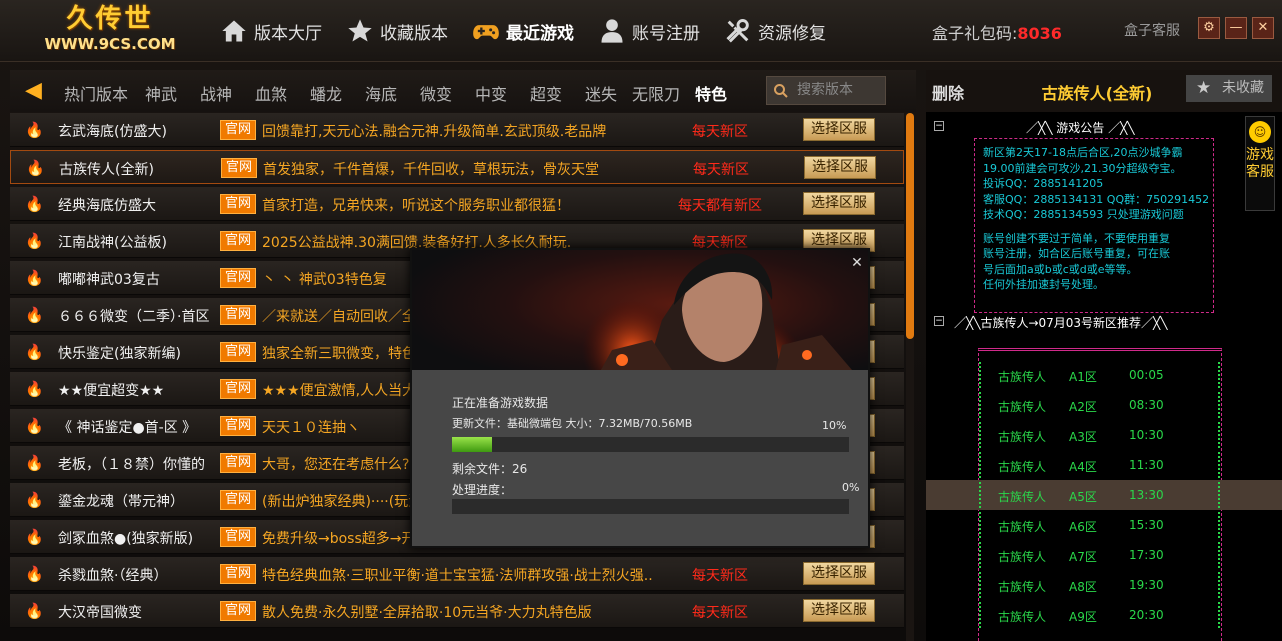  Describe the element at coordinates (436, 93) in the screenshot. I see `category-tab: 微变` at that location.